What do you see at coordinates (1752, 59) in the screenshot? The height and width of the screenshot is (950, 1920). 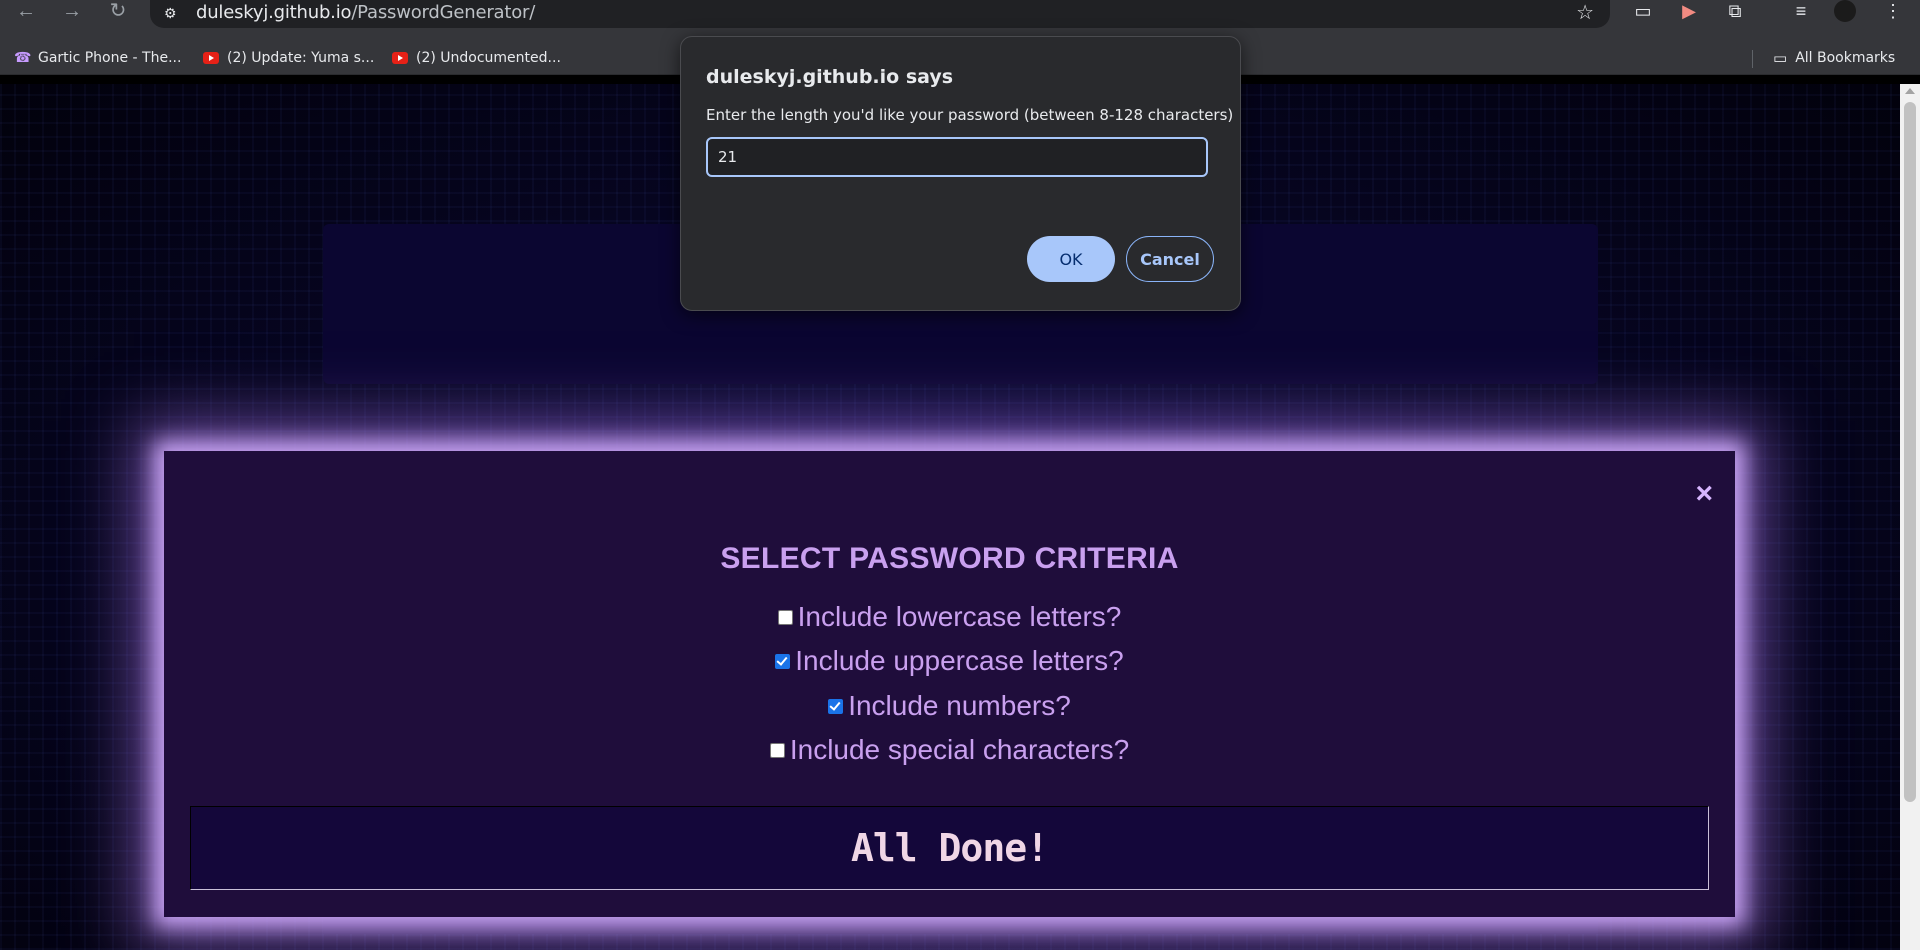 I see `bookmarks-divider` at bounding box center [1752, 59].